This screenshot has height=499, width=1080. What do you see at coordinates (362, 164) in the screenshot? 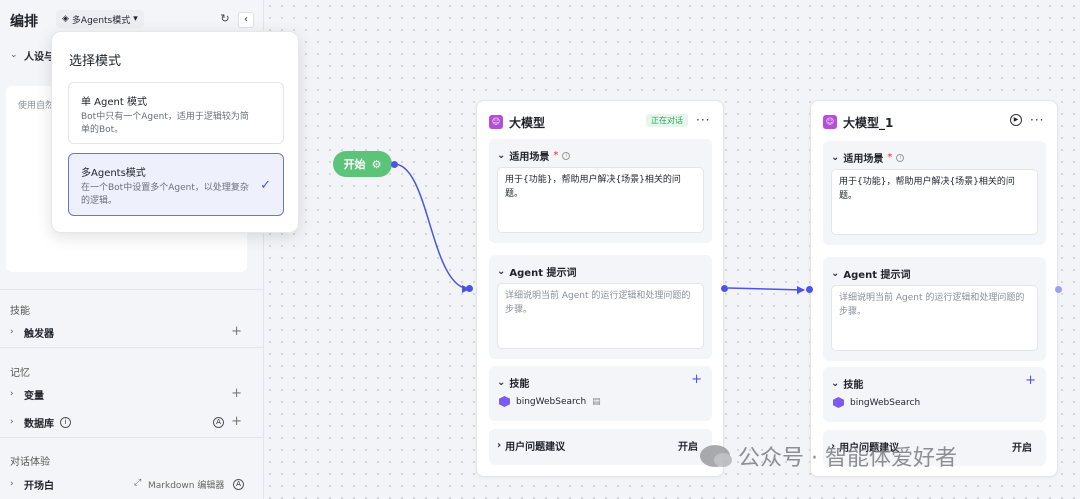
I see `start-node: 开始 ⚙` at bounding box center [362, 164].